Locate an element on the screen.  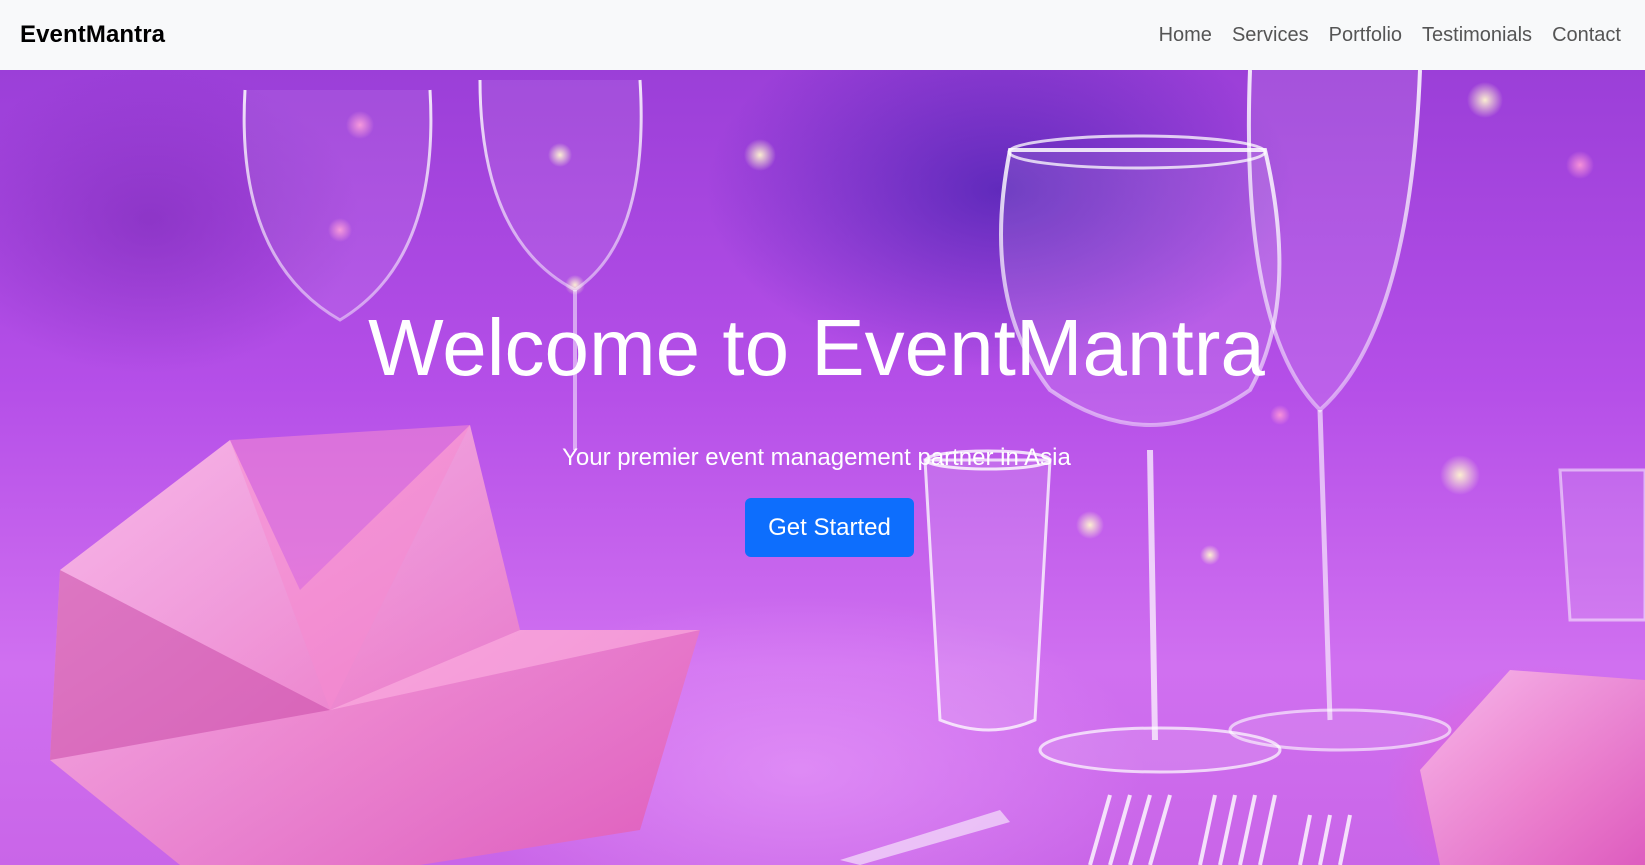
brand-logo: EventMantra is located at coordinates (92, 35).